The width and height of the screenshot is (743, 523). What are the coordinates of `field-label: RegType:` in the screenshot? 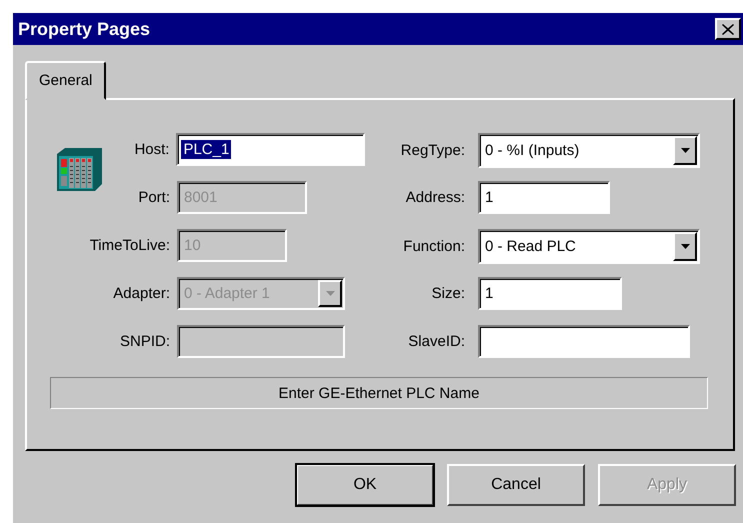 It's located at (432, 150).